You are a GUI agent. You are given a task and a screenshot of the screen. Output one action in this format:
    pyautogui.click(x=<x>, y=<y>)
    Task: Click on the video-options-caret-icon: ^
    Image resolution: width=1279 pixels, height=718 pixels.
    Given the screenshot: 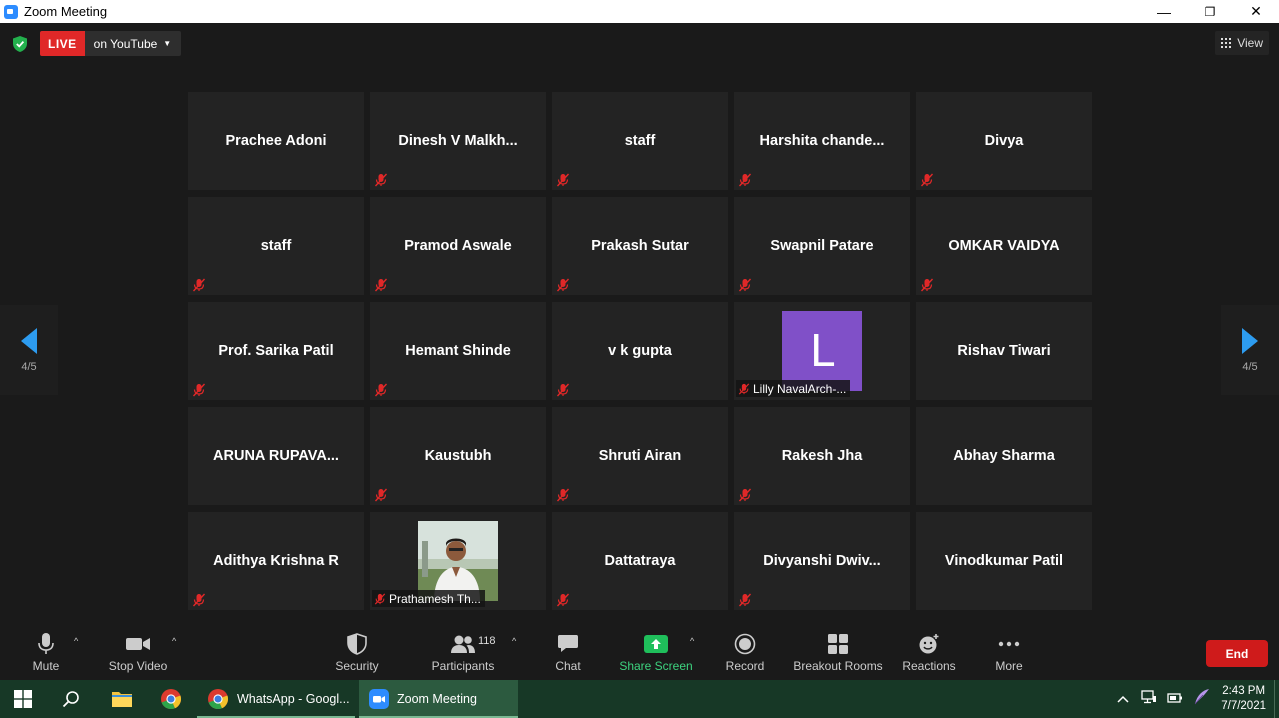 What is the action you would take?
    pyautogui.click(x=174, y=641)
    